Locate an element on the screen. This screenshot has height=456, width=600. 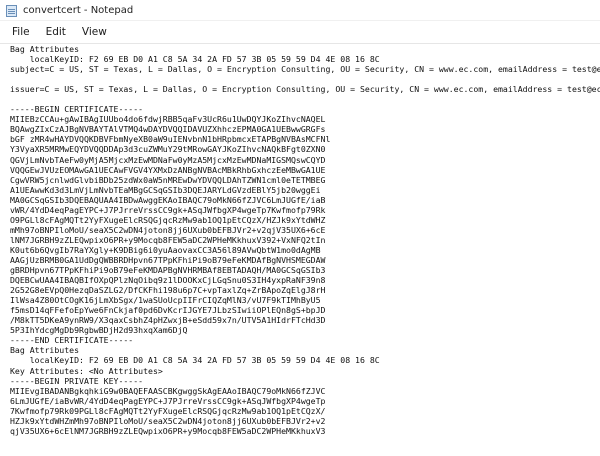
text-line: -----BEGIN PRIVATE KEY----- is located at coordinates (77, 380).